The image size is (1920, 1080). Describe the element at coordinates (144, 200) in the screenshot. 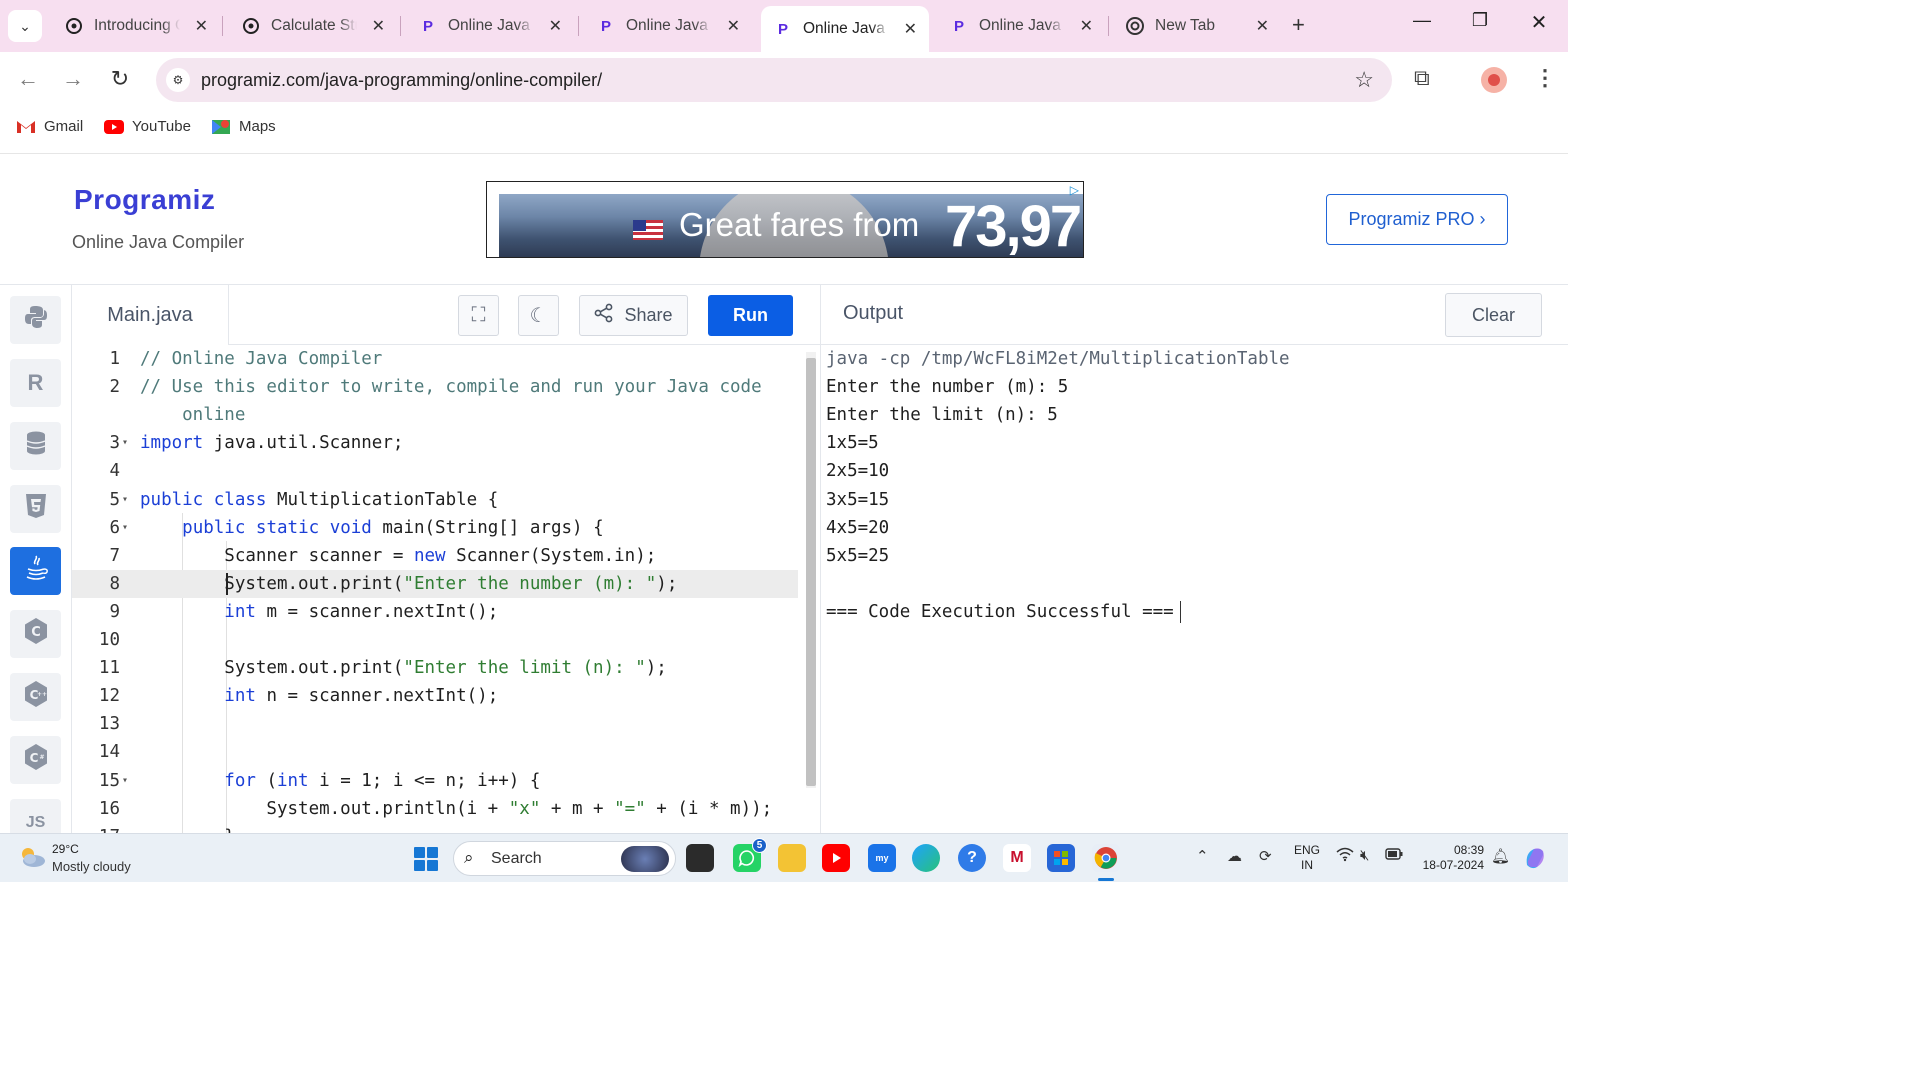

I see `programiz-logo: Programiz` at that location.